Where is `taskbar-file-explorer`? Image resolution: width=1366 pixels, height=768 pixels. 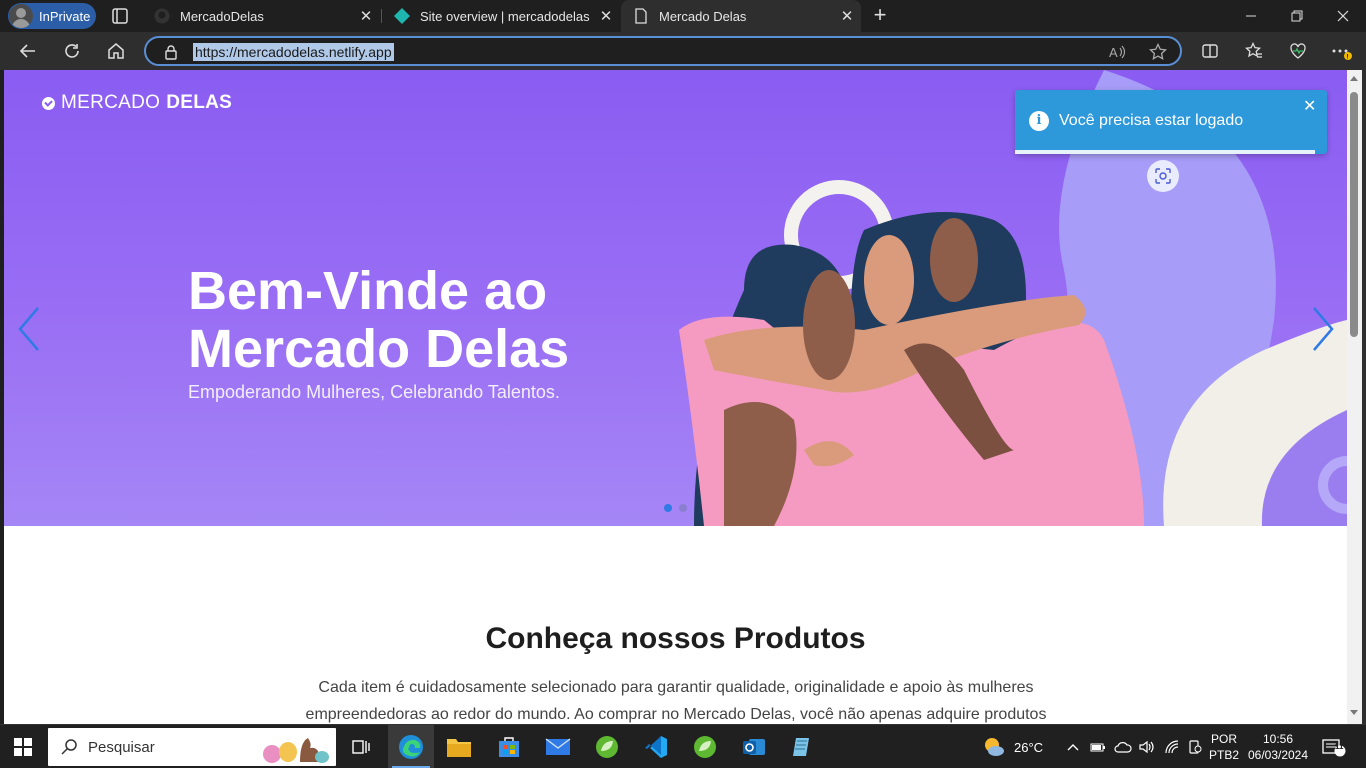
taskbar-file-explorer is located at coordinates (459, 746).